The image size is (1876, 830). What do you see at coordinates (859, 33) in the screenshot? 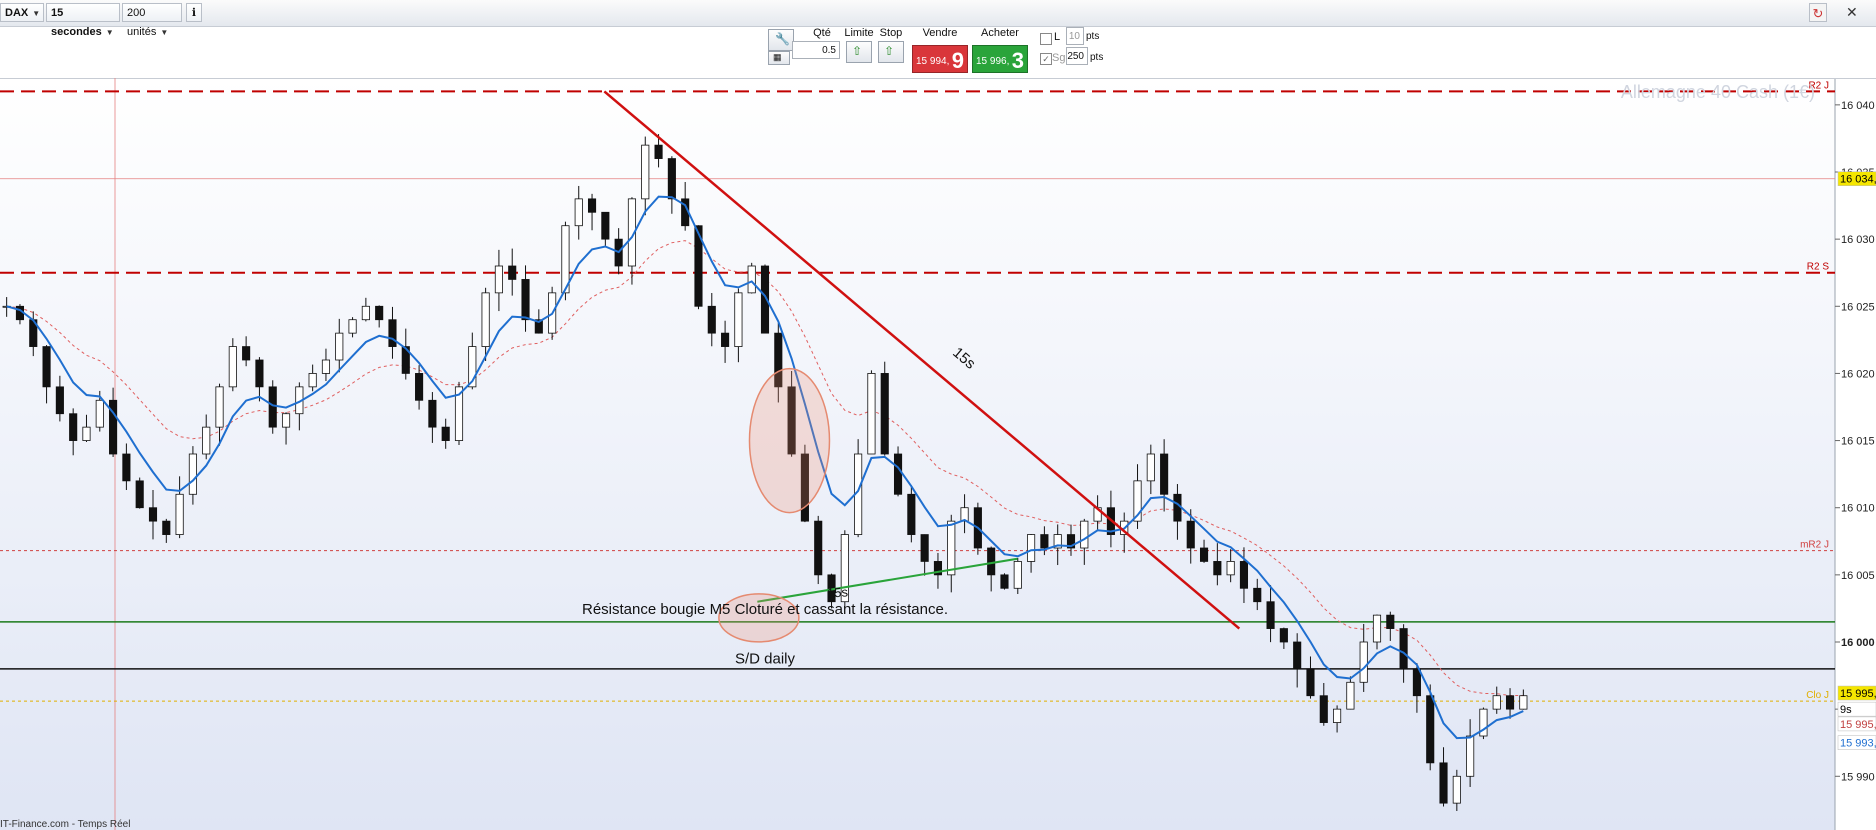
I see `limit-label: Limite` at bounding box center [859, 33].